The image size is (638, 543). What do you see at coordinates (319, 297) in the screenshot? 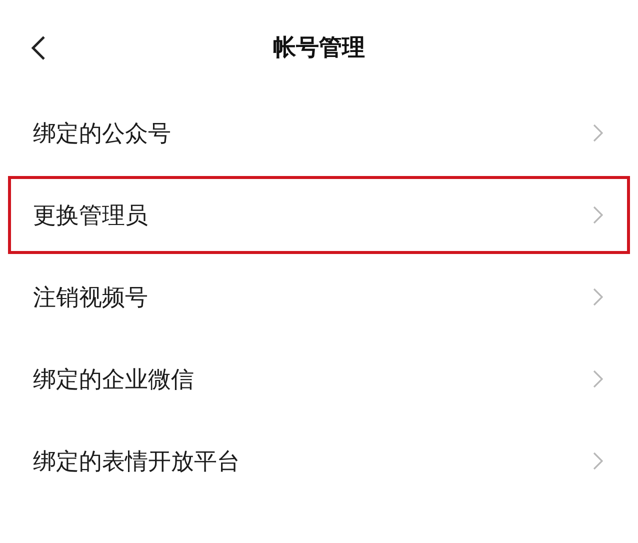
I see `menu-item: 注销视频号` at bounding box center [319, 297].